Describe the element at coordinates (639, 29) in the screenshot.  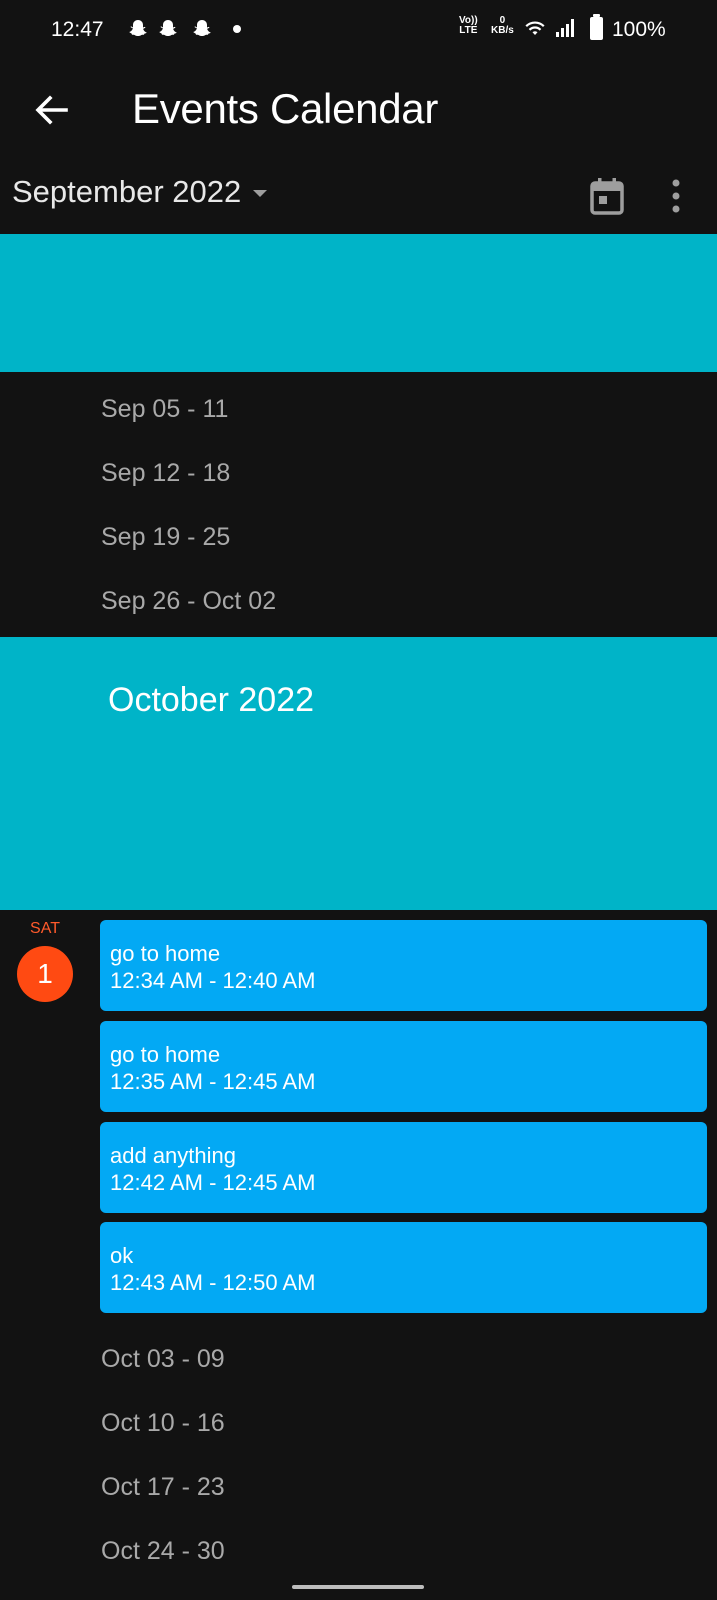
I see `battery-percent: 100%` at that location.